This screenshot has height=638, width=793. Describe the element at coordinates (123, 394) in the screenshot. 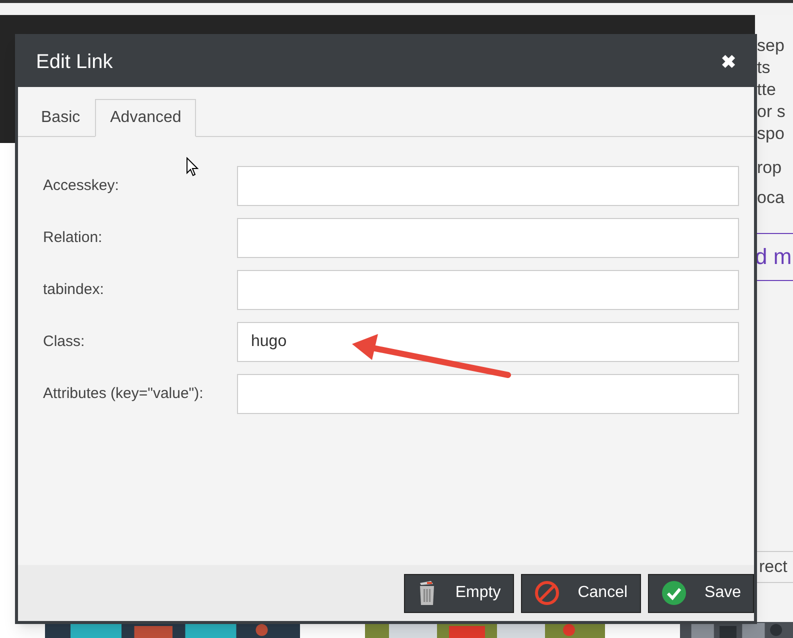

I see `field-label: Attributes (key="value"):` at that location.